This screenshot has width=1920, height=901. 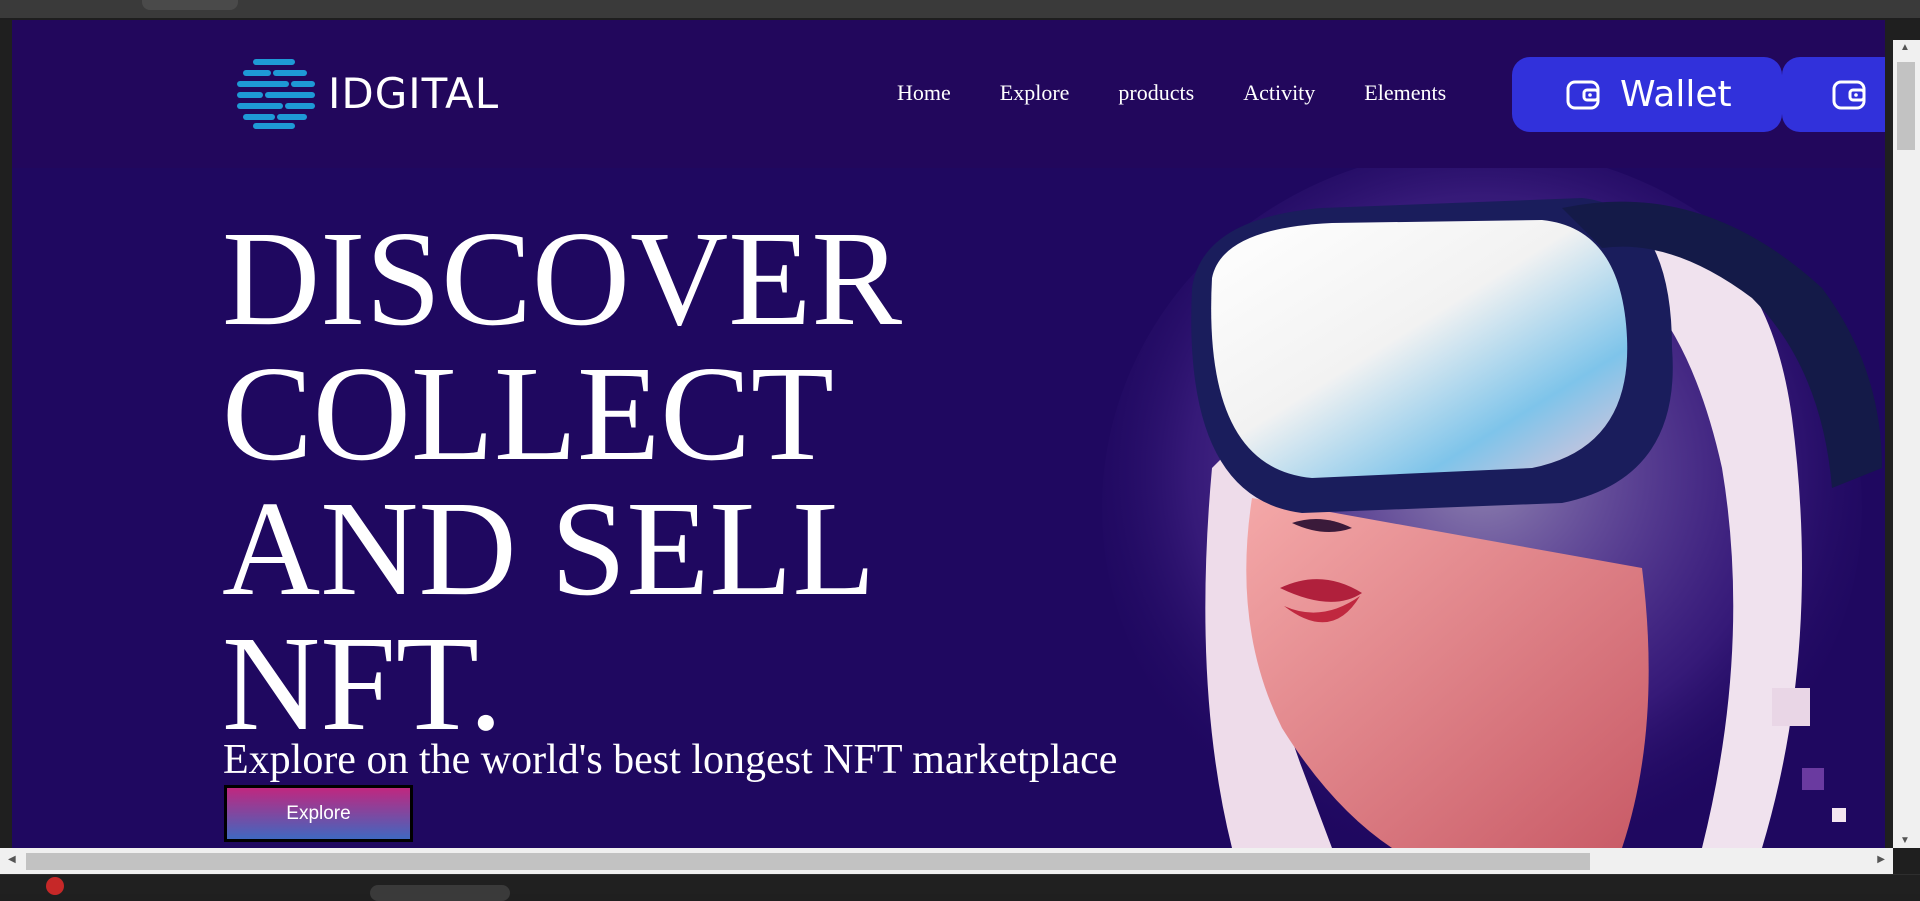 What do you see at coordinates (276, 94) in the screenshot?
I see `logo-icon` at bounding box center [276, 94].